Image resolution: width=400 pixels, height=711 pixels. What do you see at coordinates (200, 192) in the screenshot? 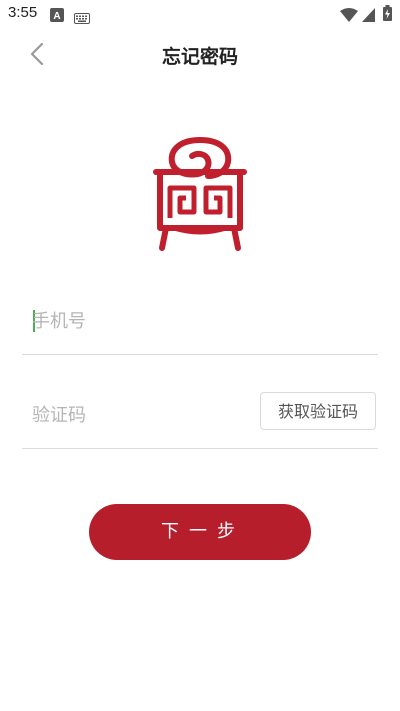
I see `red-seal-logo` at bounding box center [200, 192].